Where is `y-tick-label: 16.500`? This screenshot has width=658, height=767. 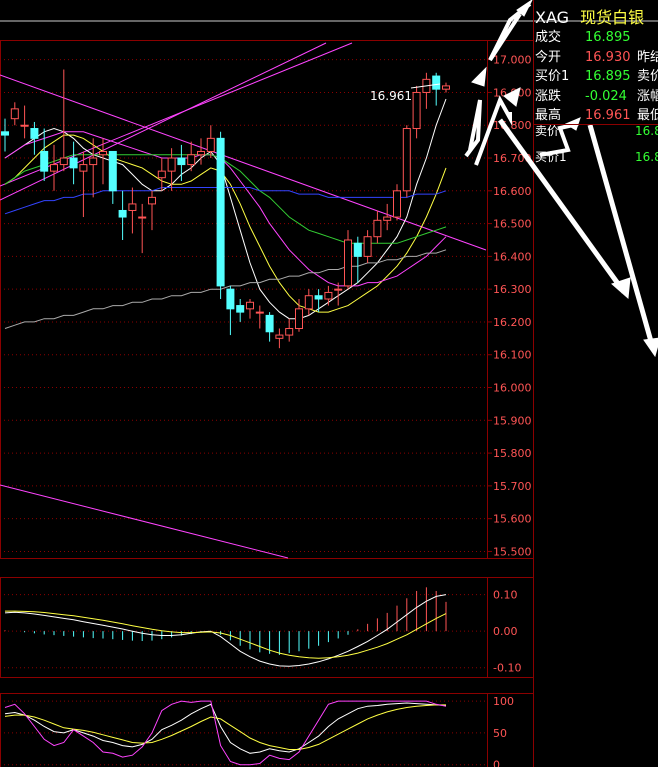 y-tick-label: 16.500 is located at coordinates (512, 224).